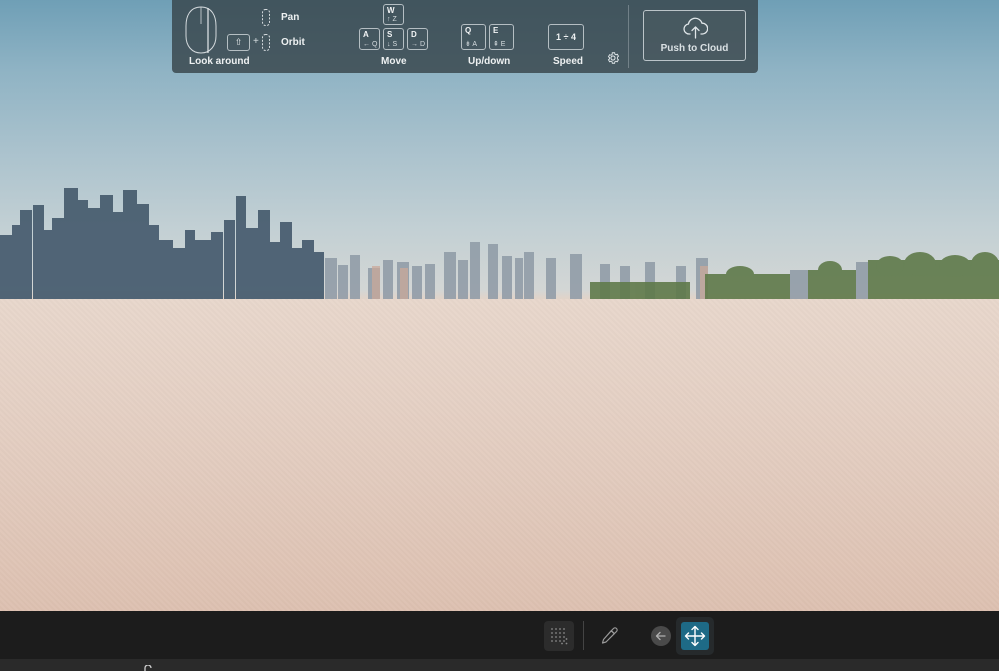  I want to click on arrow-left-icon, so click(660, 636).